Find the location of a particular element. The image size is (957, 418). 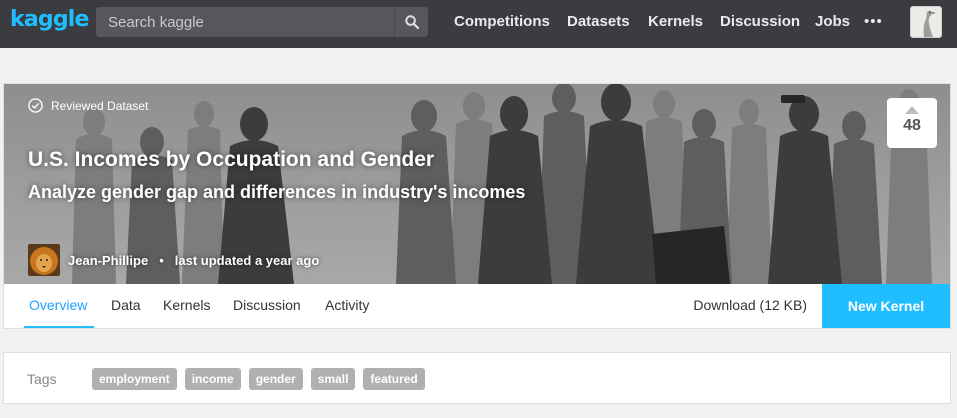

nav-kernels: Kernels is located at coordinates (675, 21).